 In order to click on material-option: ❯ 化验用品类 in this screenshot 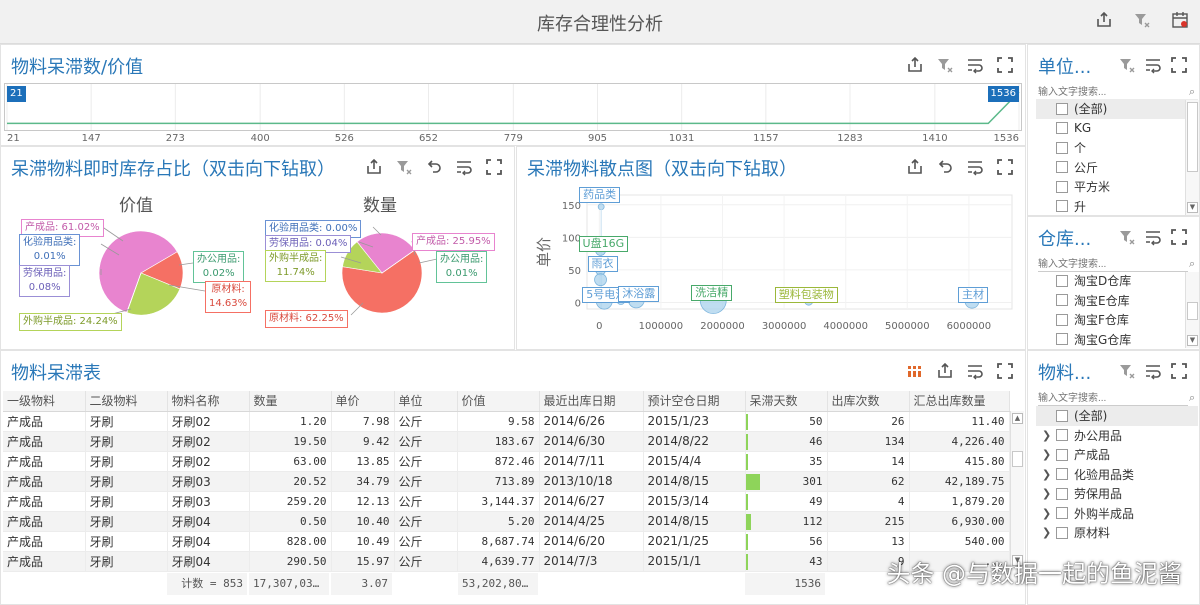, I will do `click(1117, 475)`.